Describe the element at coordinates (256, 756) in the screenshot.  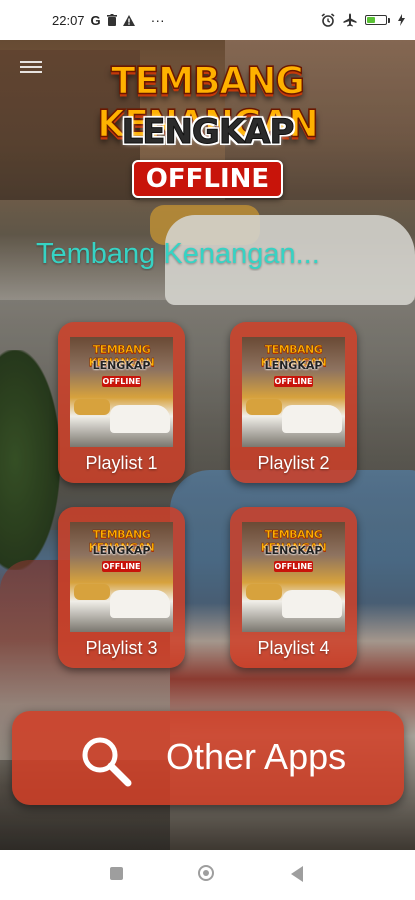
I see `other-apps-label: Other Apps` at that location.